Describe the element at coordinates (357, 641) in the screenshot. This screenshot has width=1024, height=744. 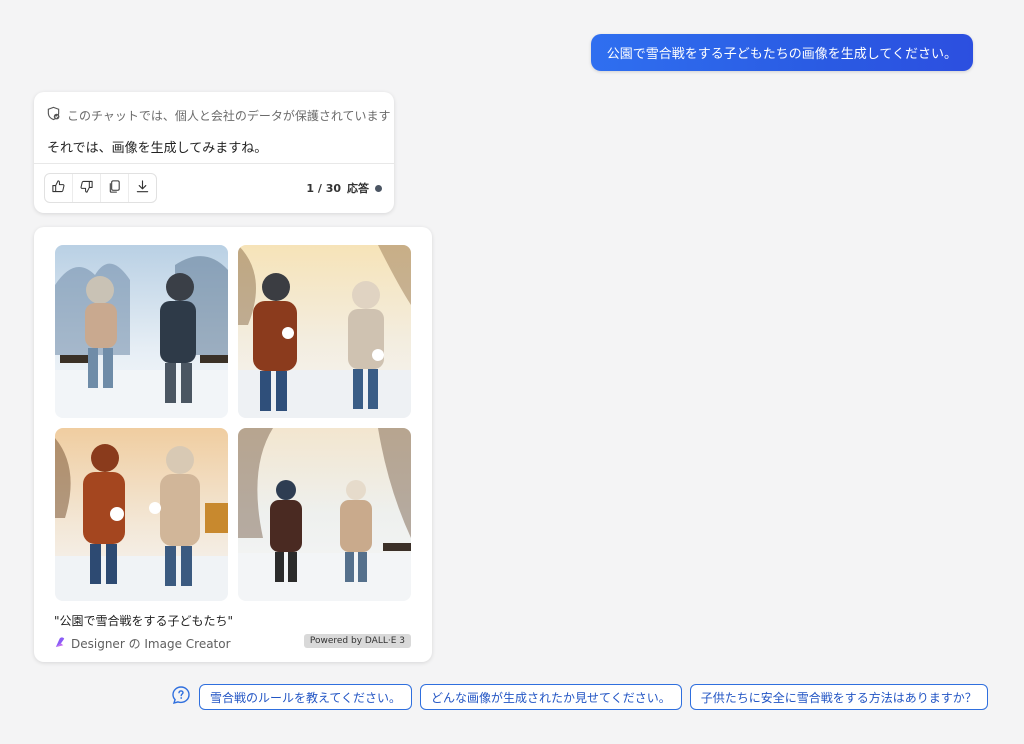
I see `powered-by-badge: Powered by DALL·E 3` at that location.